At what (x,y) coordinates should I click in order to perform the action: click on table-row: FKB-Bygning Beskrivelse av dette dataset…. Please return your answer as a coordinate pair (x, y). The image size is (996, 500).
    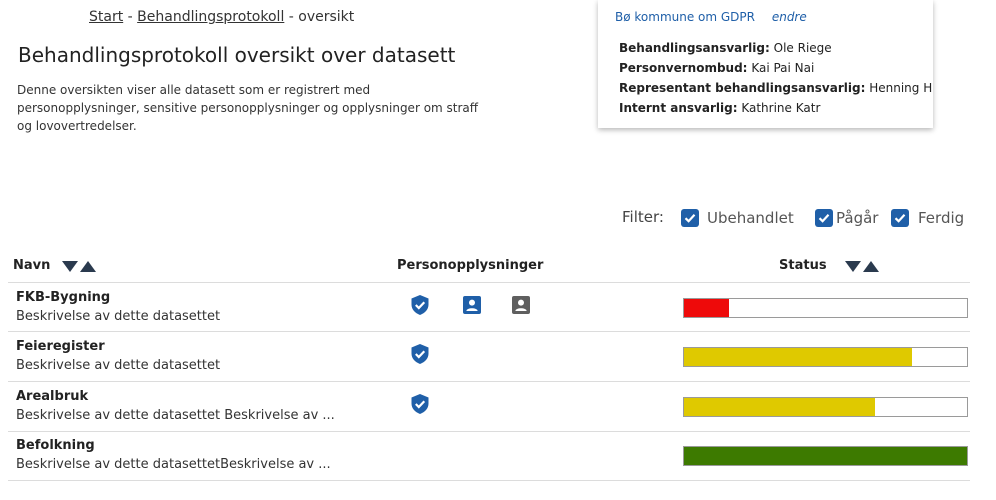
    Looking at the image, I should click on (498, 307).